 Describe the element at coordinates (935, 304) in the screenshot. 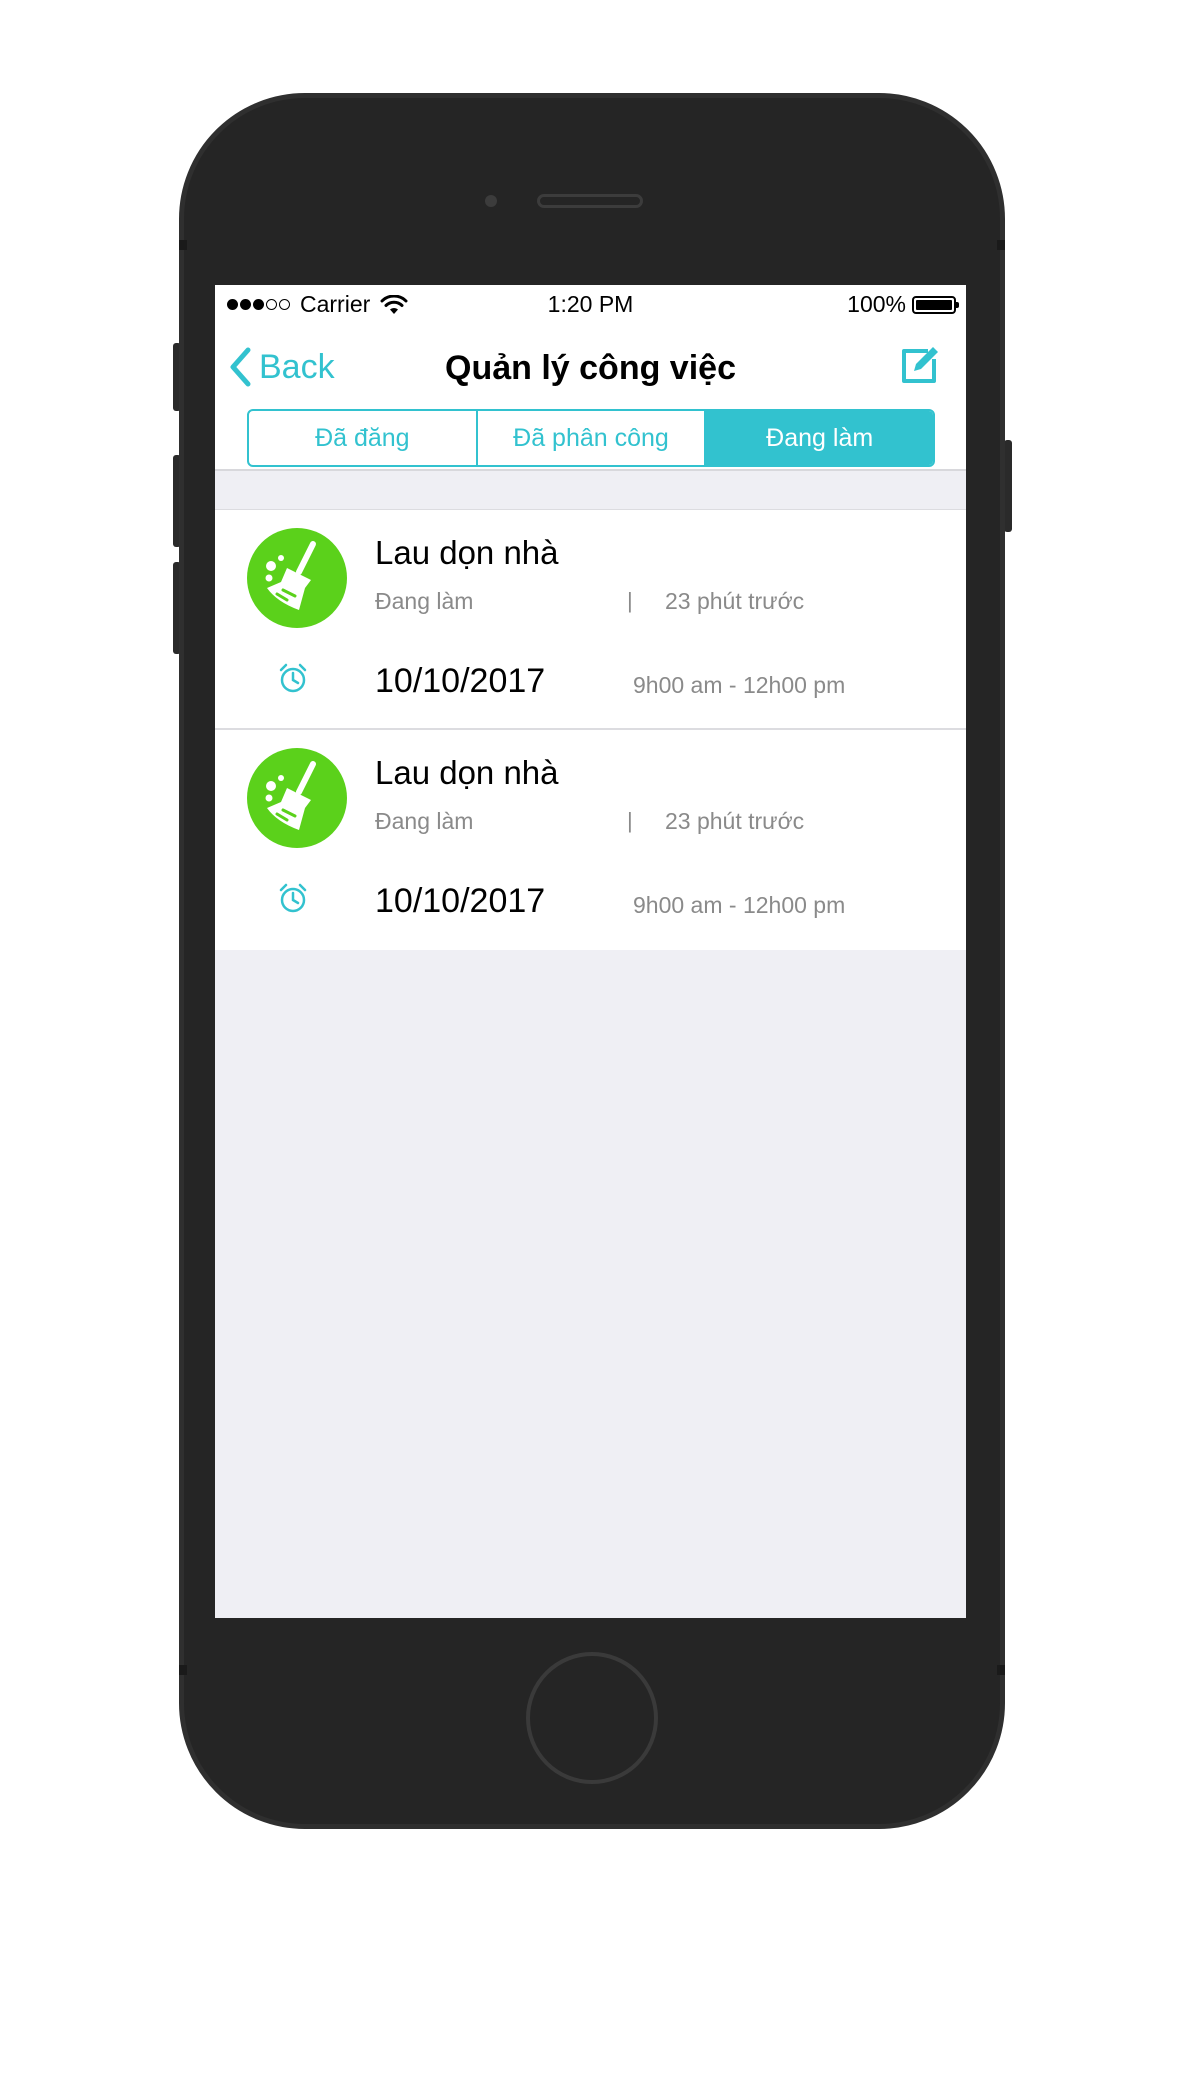

I see `battery-icon` at that location.